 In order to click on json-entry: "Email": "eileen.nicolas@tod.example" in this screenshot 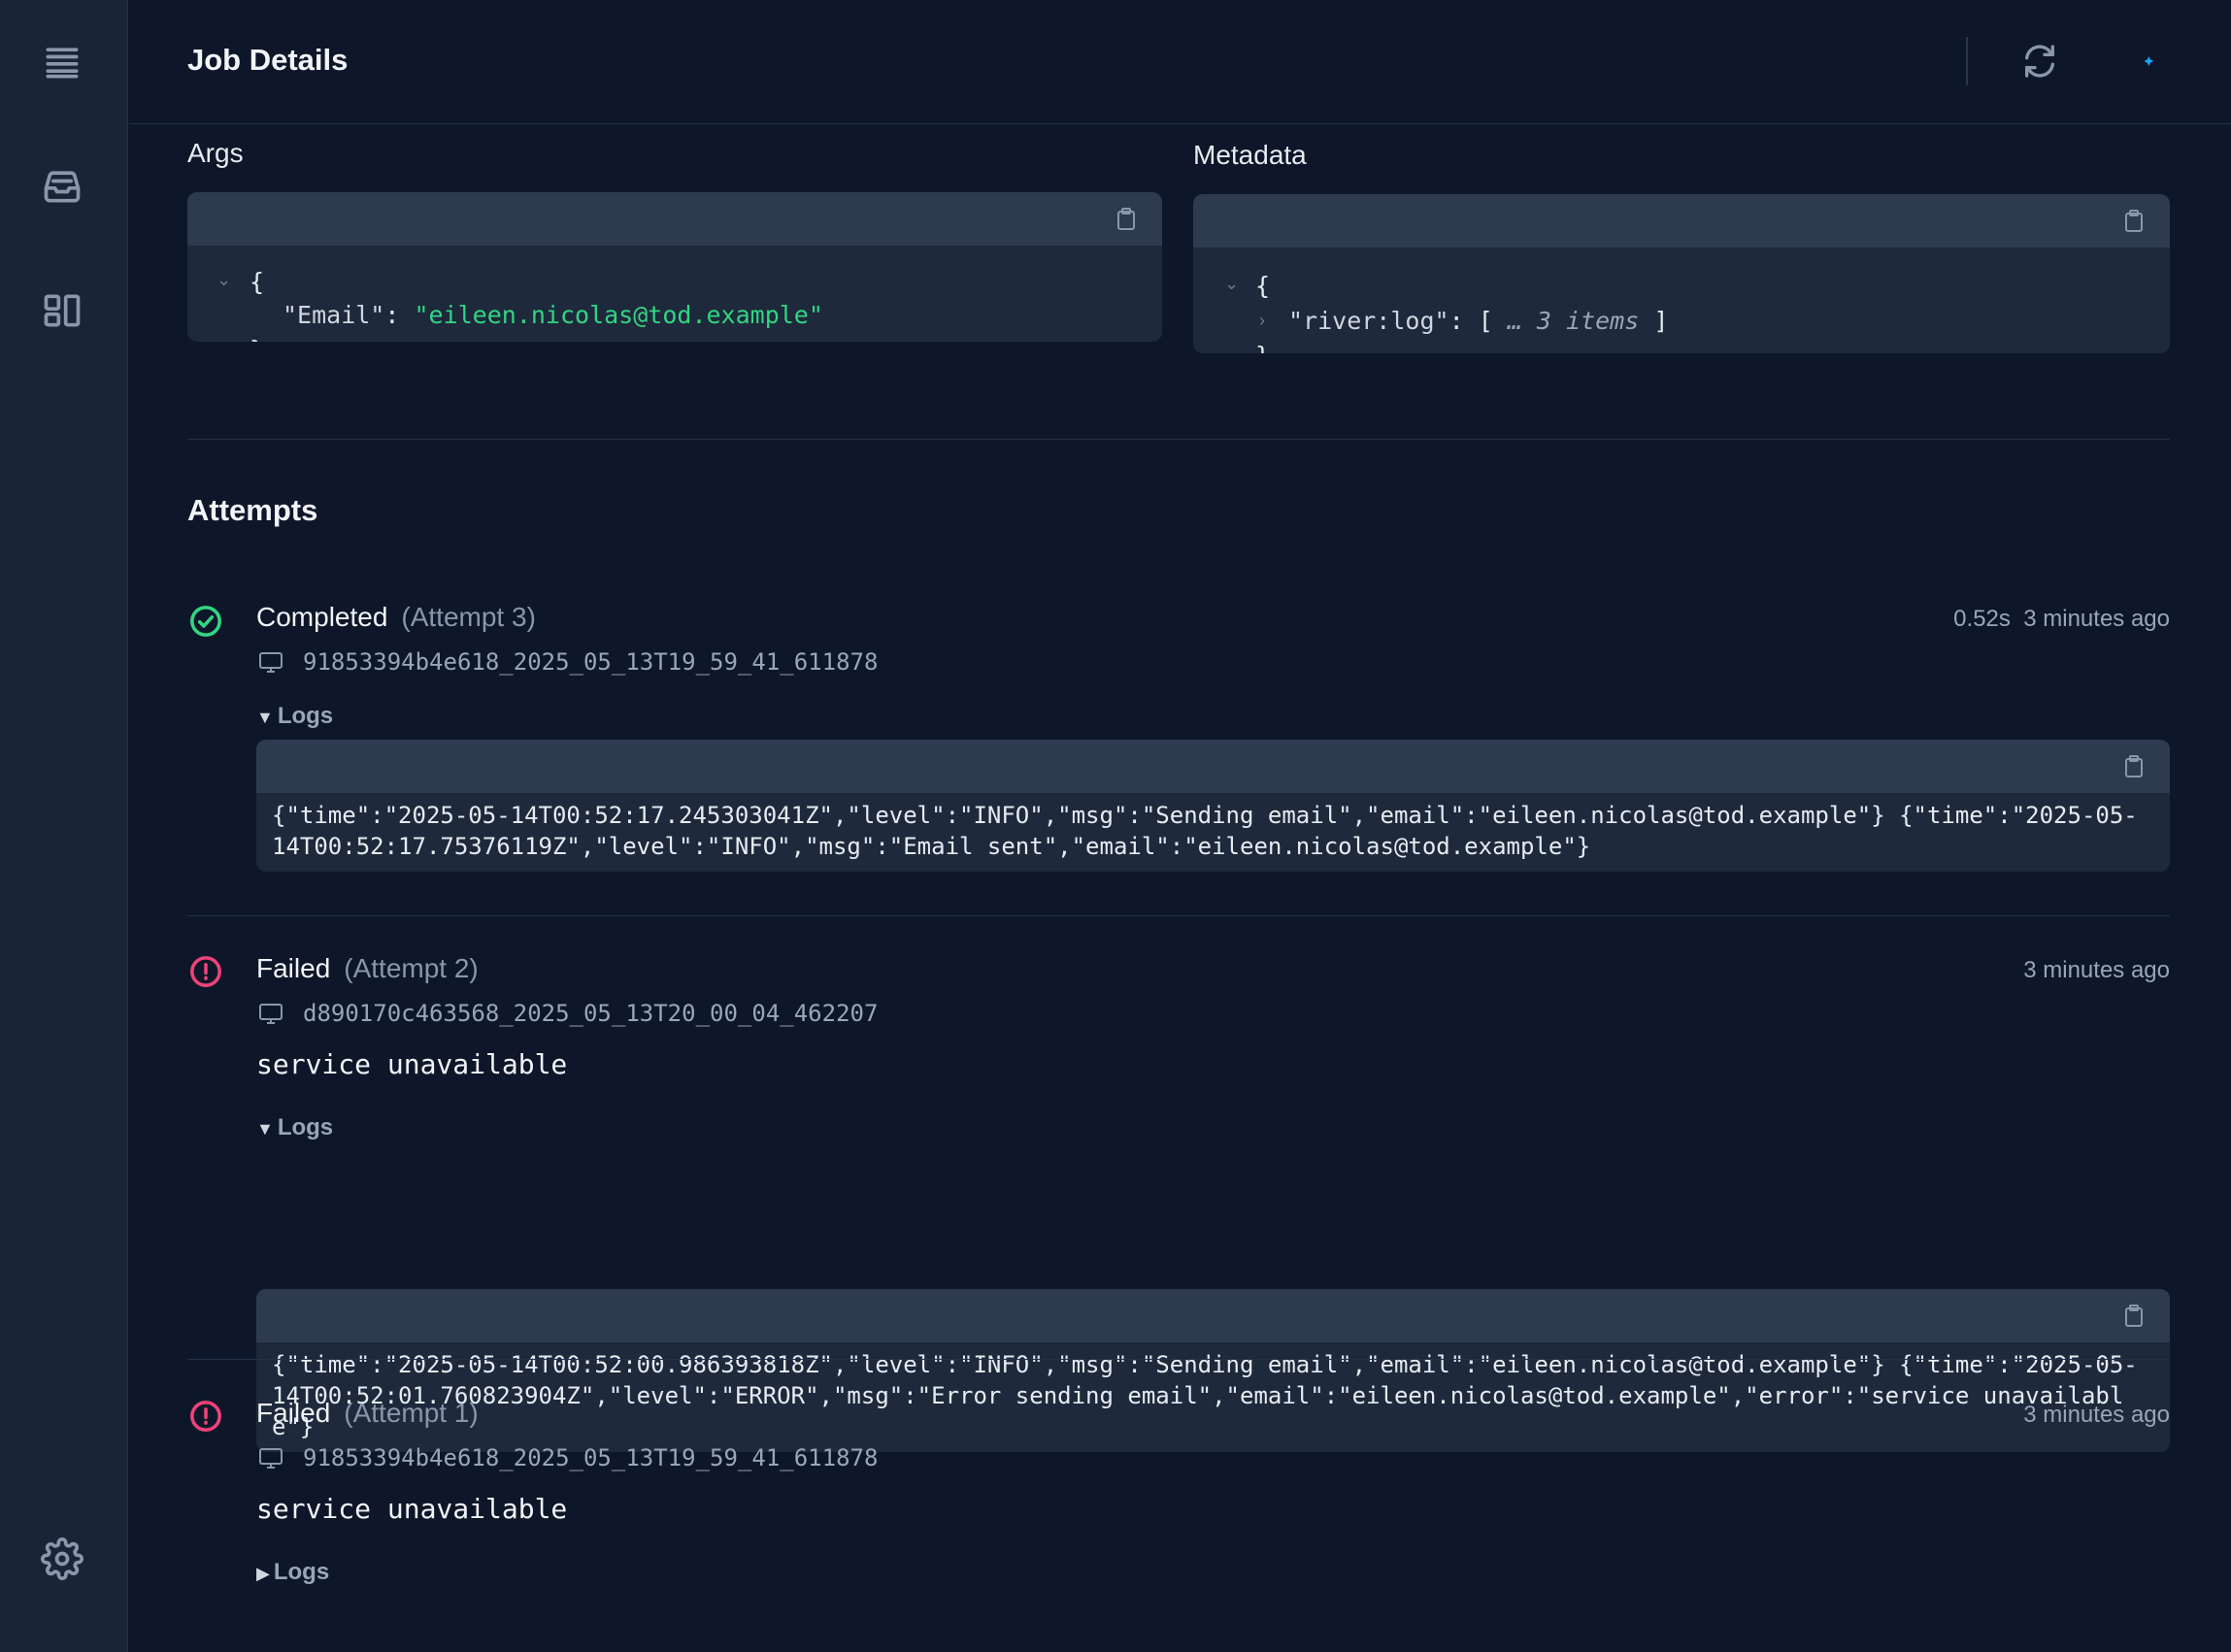, I will do `click(553, 315)`.